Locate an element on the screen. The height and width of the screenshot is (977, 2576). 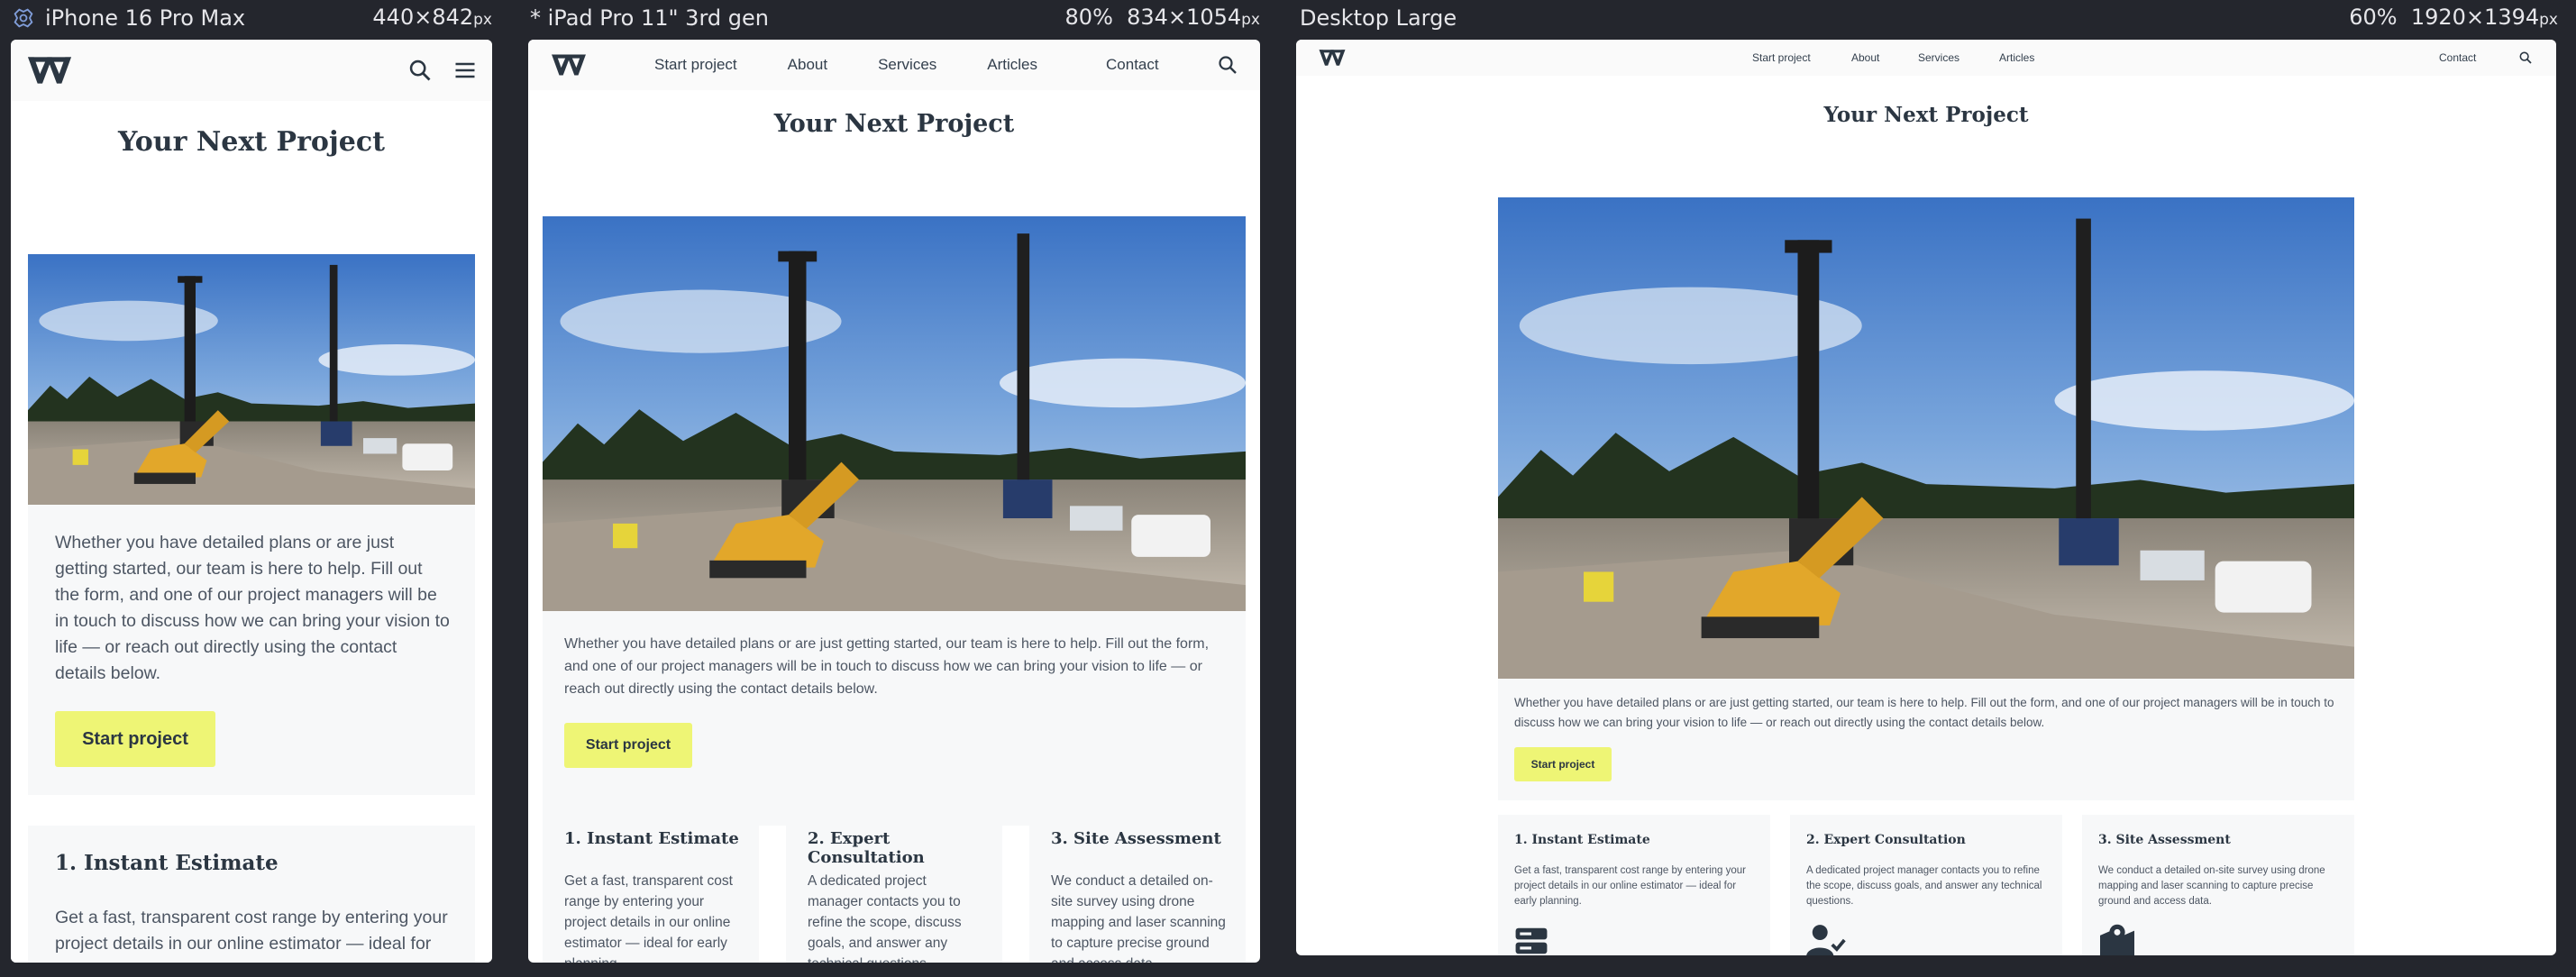
device-dimensions: 80% 834×1054px is located at coordinates (1162, 17).